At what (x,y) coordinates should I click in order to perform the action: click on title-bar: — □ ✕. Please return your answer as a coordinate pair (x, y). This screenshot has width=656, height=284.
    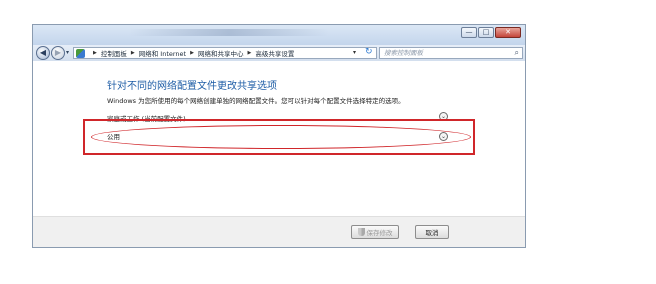
    Looking at the image, I should click on (279, 35).